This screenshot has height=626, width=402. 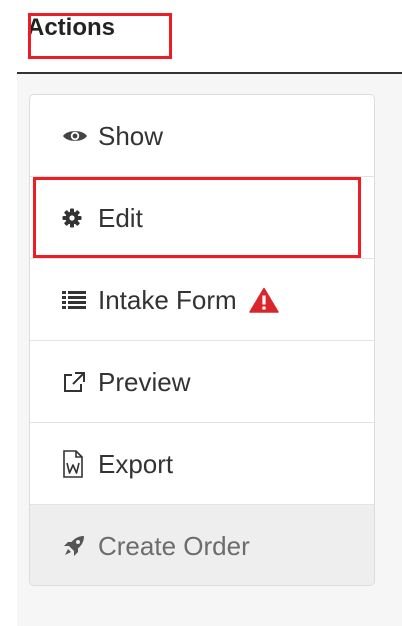 What do you see at coordinates (167, 299) in the screenshot?
I see `intake-form-label: Intake Form` at bounding box center [167, 299].